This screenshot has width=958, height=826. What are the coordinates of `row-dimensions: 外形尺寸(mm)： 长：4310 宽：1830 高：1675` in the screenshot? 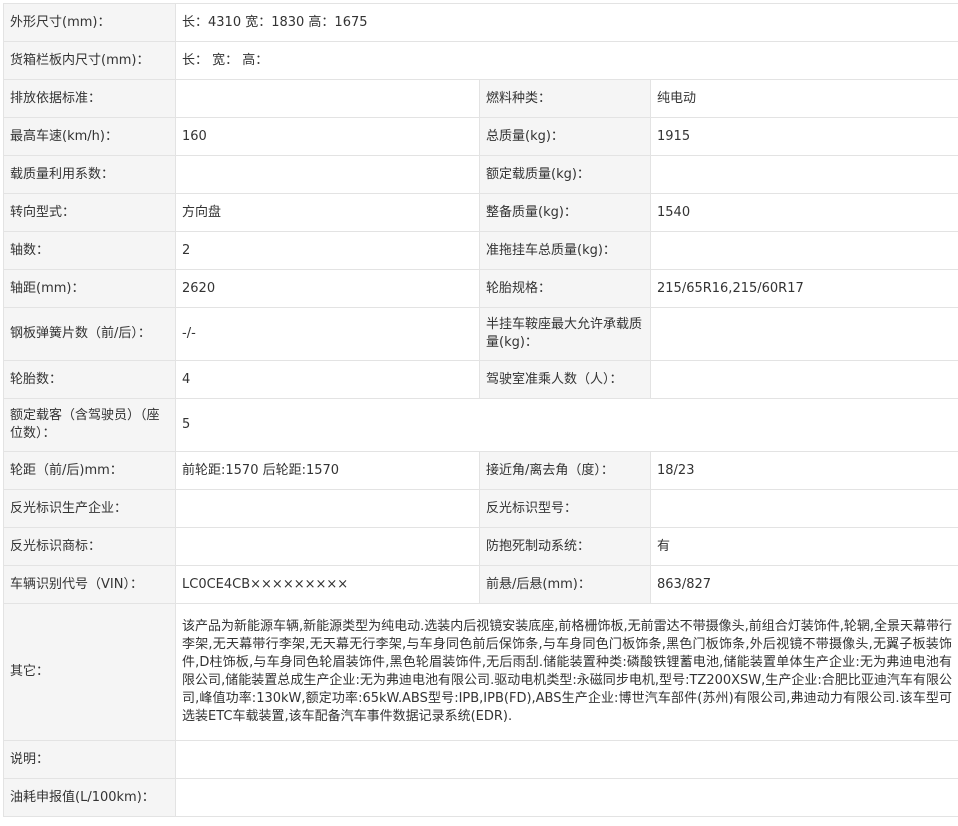 It's located at (481, 23).